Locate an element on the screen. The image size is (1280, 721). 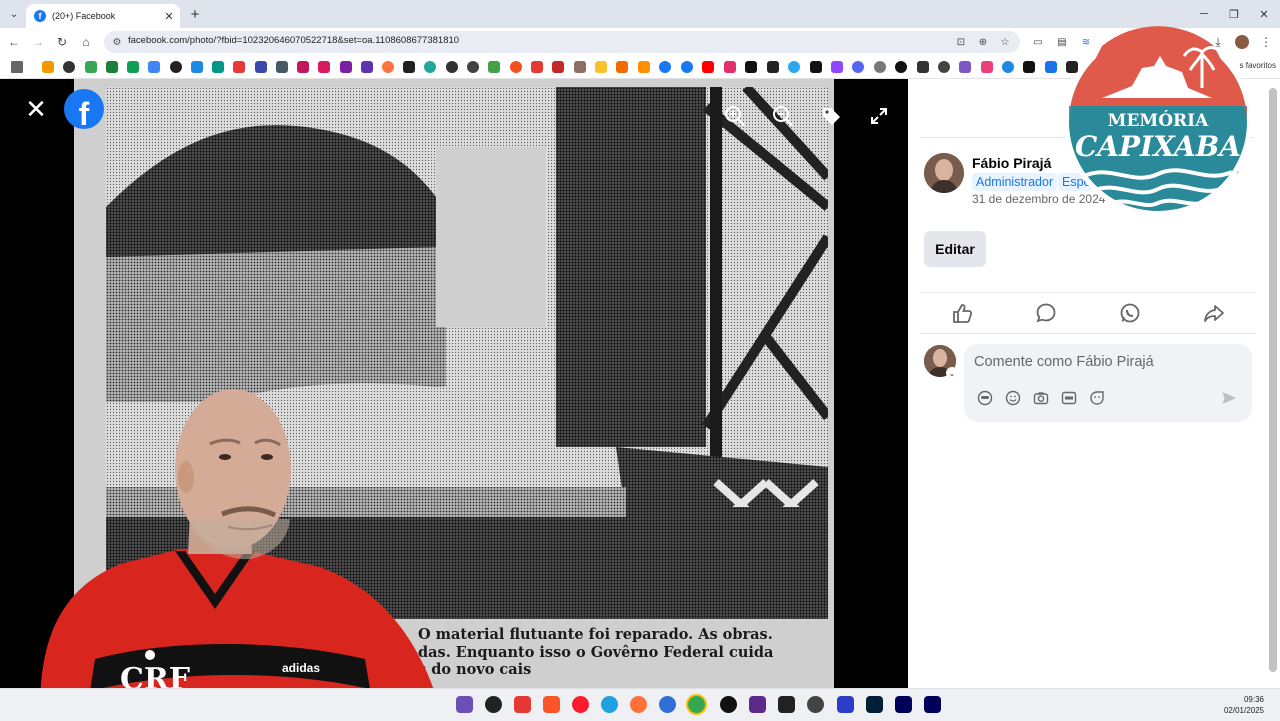
bookmark-star-icon: ☆ is located at coordinates (1005, 42).